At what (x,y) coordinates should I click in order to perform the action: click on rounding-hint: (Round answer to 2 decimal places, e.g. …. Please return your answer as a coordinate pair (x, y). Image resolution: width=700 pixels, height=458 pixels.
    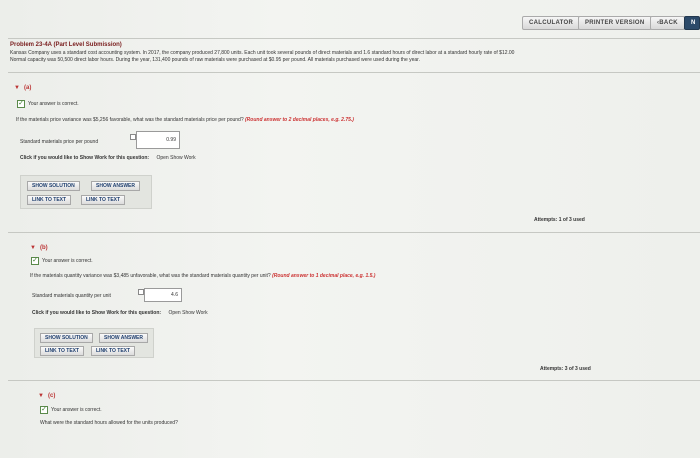
    Looking at the image, I should click on (299, 120).